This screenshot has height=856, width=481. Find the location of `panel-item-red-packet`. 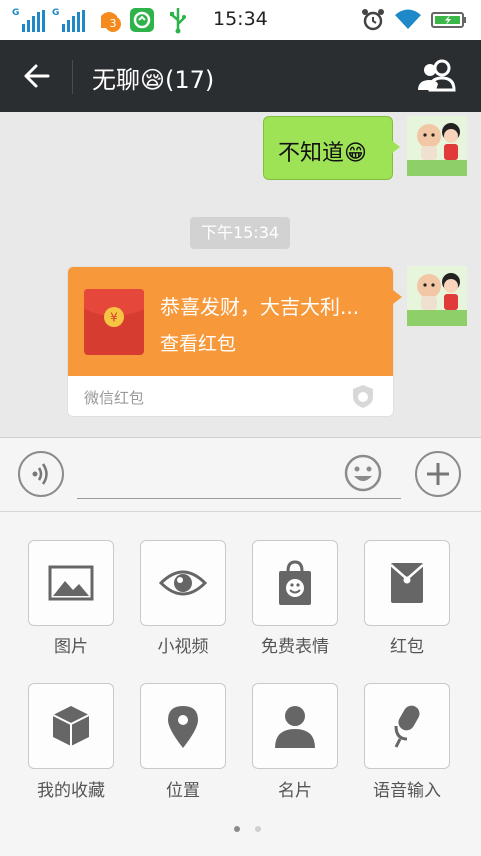

panel-item-red-packet is located at coordinates (407, 583).